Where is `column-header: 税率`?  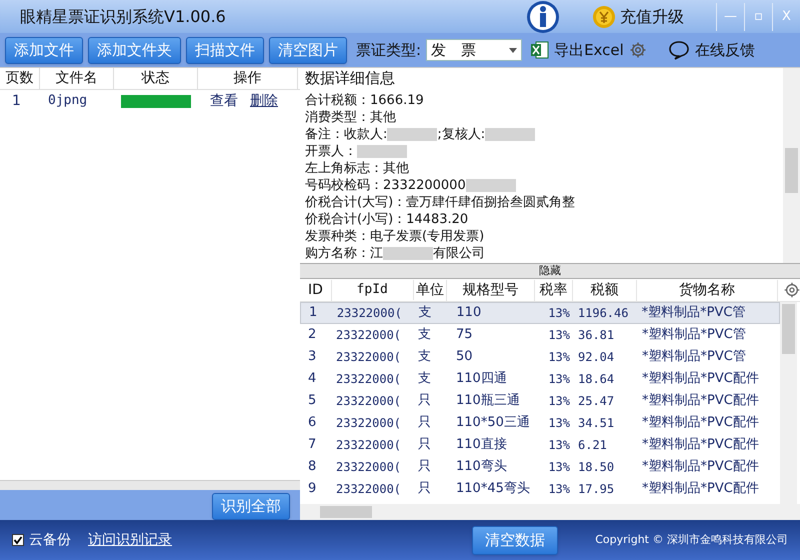
column-header: 税率 is located at coordinates (554, 290).